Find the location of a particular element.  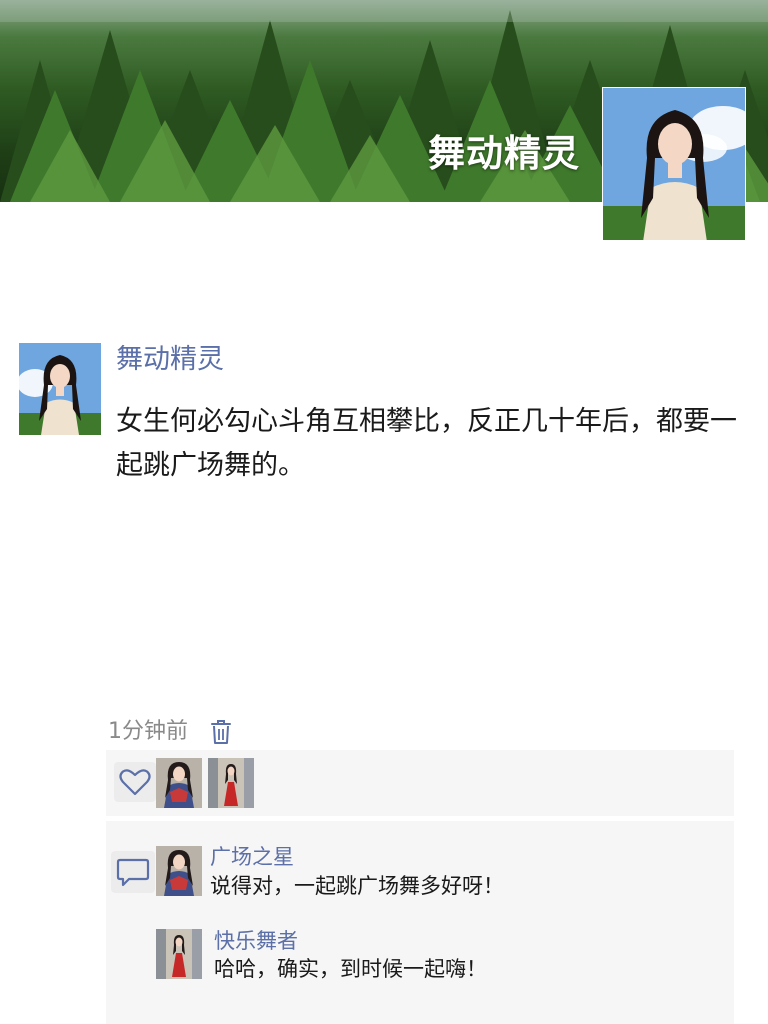

comment-text: 说得对，一起跳广场舞多好呀！ is located at coordinates (357, 886).